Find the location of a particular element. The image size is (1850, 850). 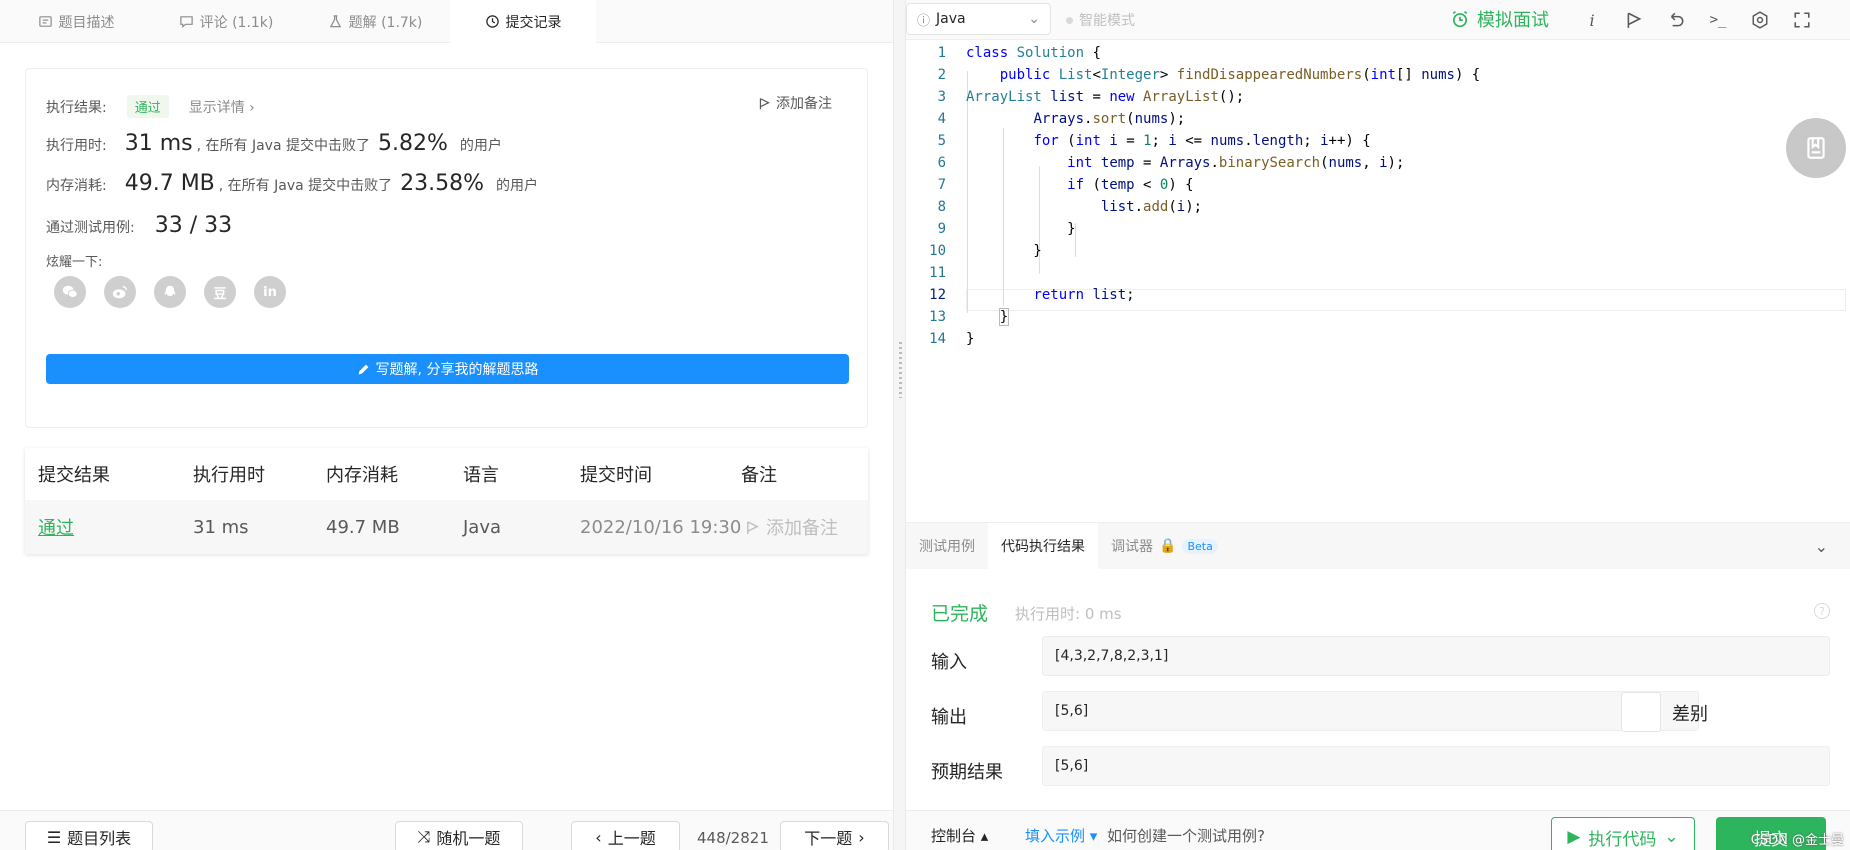

comment-icon is located at coordinates (186, 22).